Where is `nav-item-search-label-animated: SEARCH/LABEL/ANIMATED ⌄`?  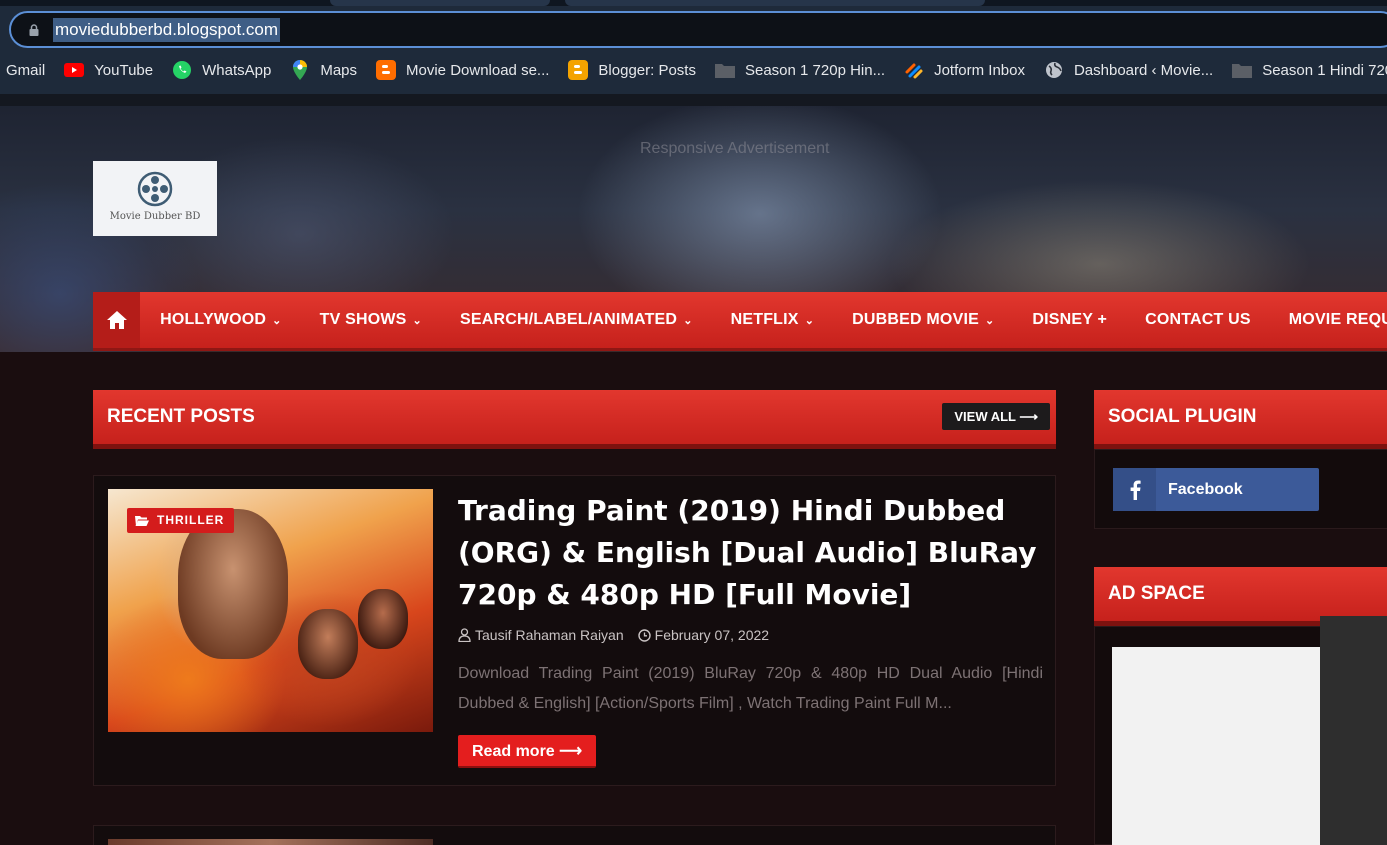
nav-item-search-label-animated: SEARCH/LABEL/ANIMATED ⌄ is located at coordinates (576, 320).